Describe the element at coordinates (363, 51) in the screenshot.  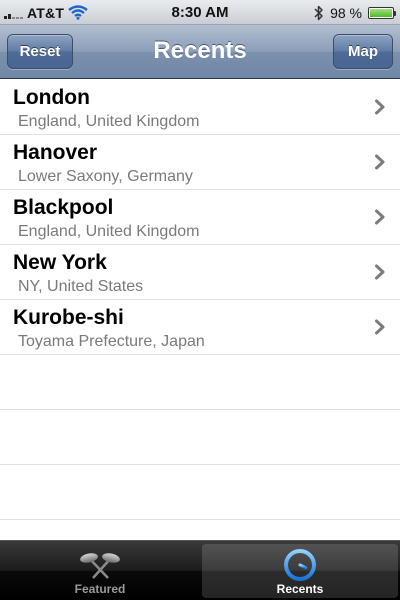
I see `map-button: Map` at that location.